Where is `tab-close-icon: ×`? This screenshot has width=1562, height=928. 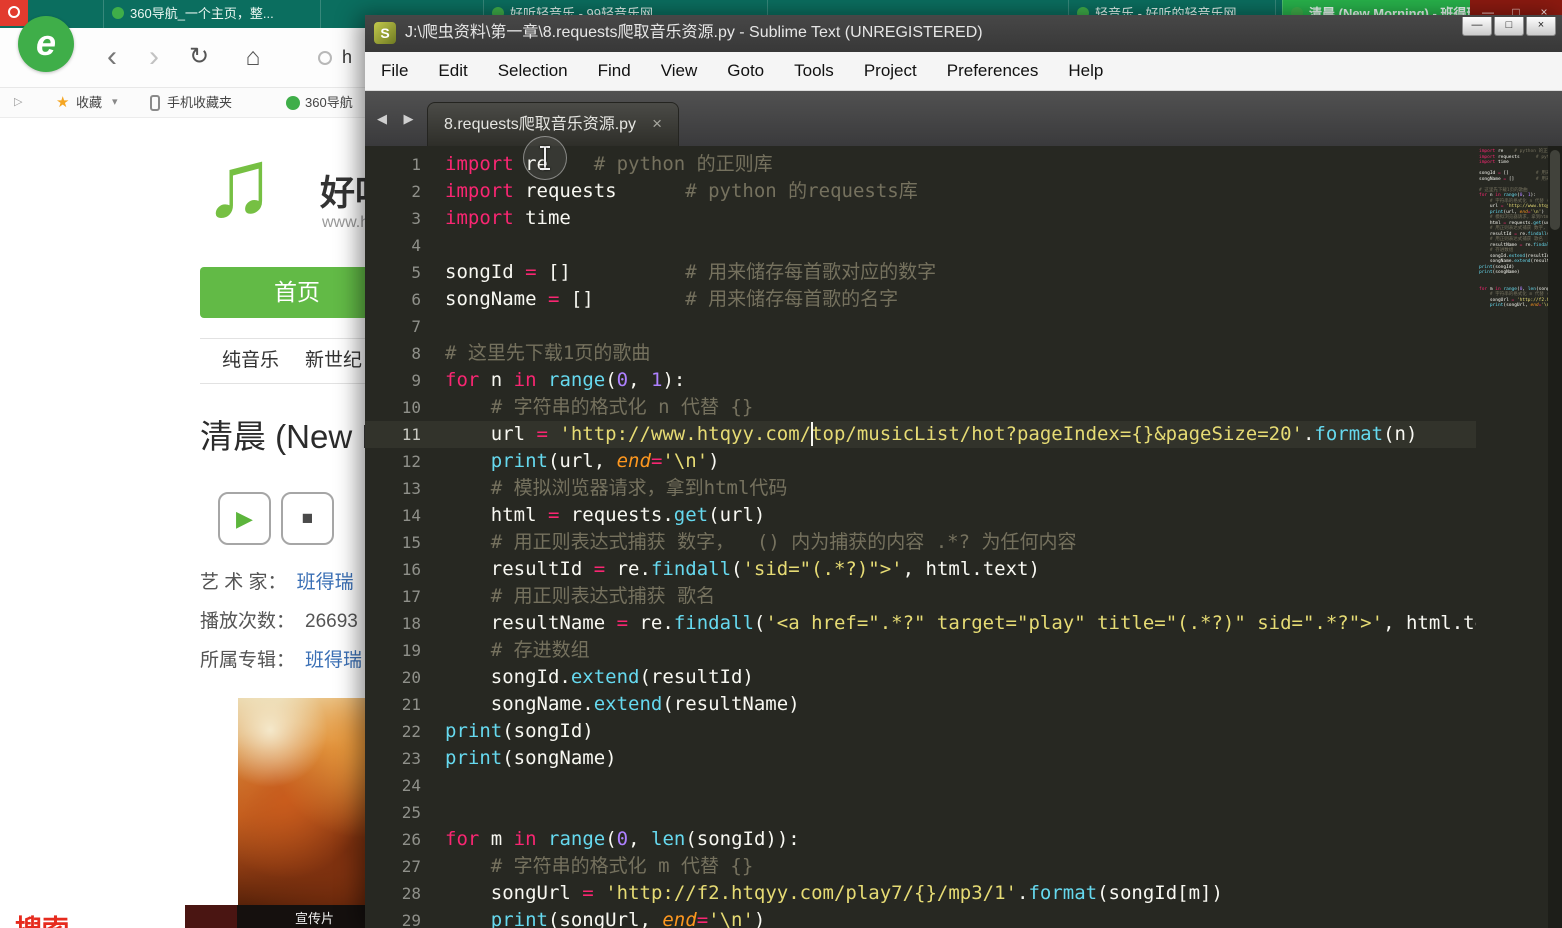
tab-close-icon: × is located at coordinates (657, 123).